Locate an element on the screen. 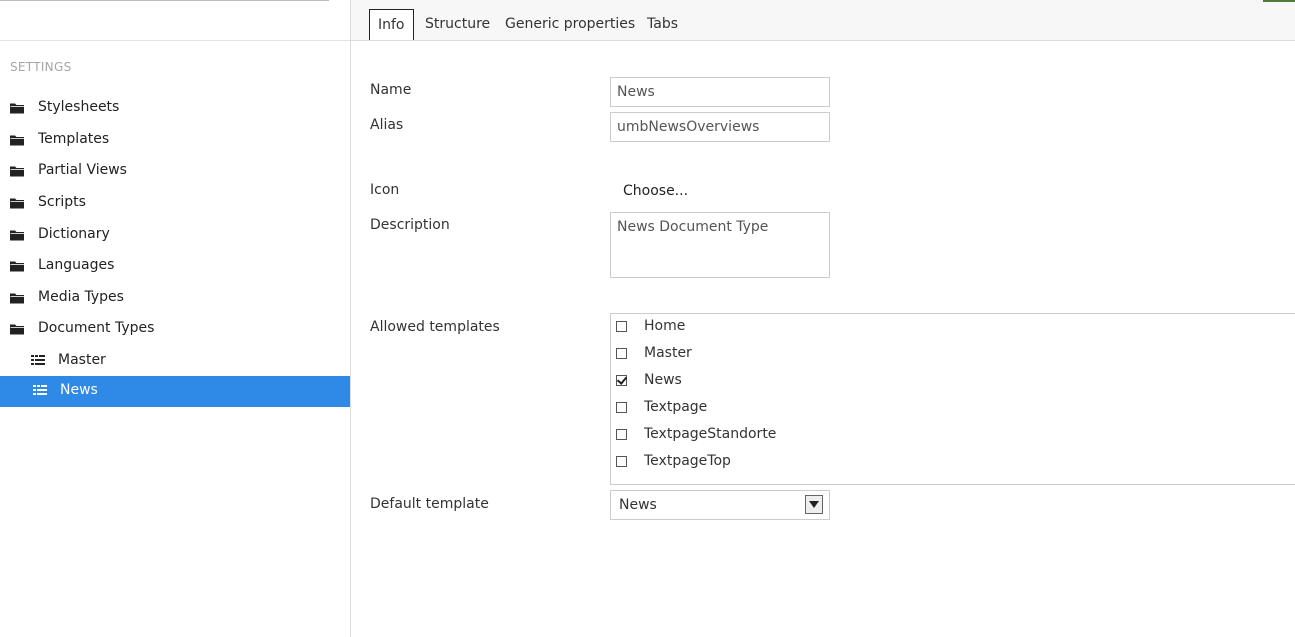 The width and height of the screenshot is (1295, 637). template-option-home: Home is located at coordinates (650, 326).